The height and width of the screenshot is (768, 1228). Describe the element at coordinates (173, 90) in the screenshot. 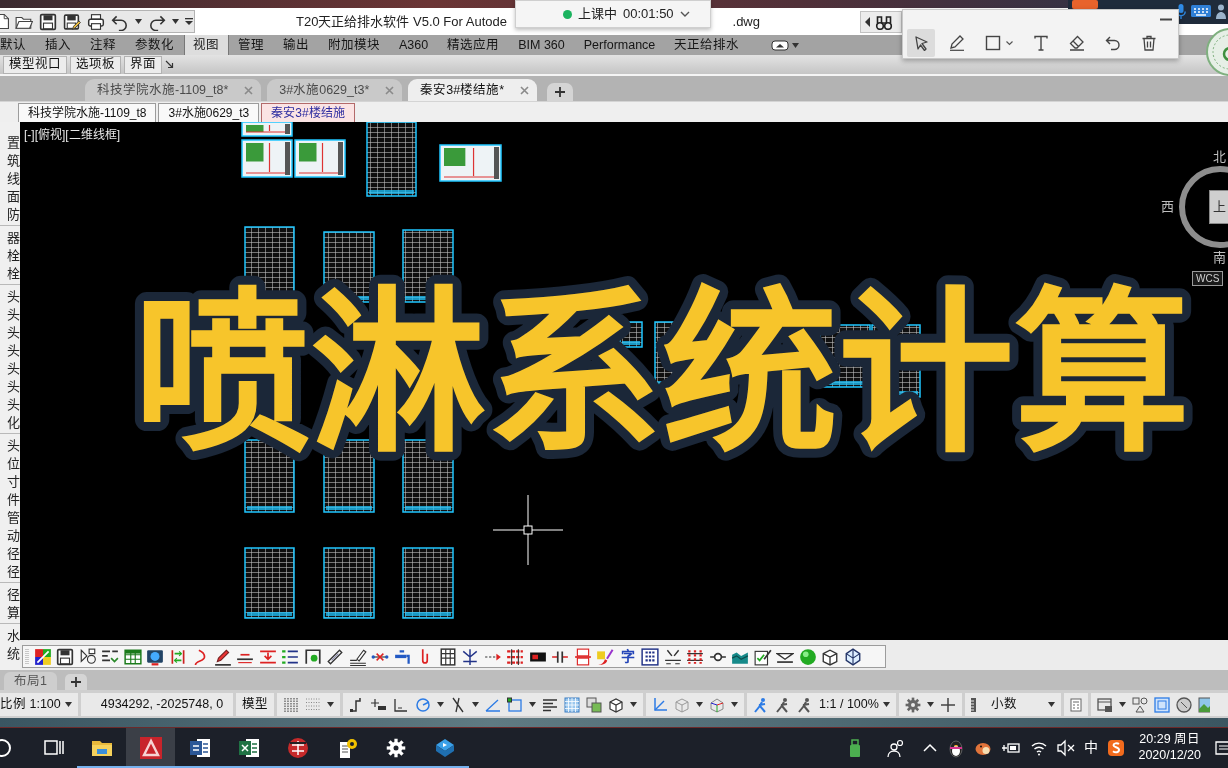

I see `file-tab: 科技学院水施-1109_t8*` at that location.